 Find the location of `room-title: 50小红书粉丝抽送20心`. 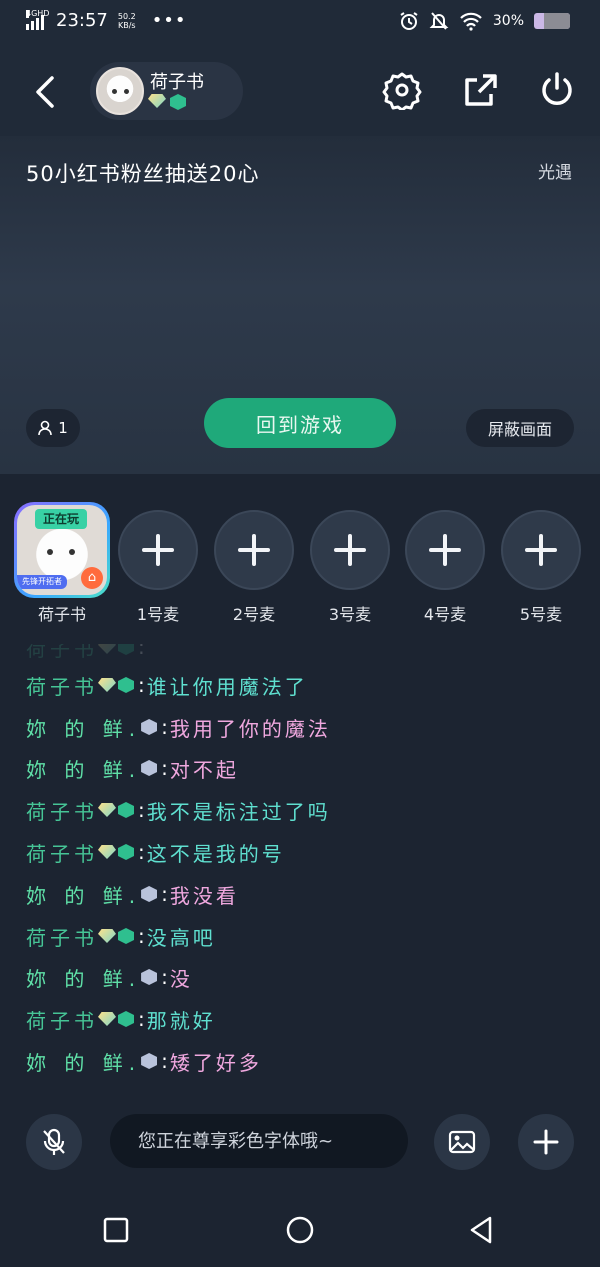

room-title: 50小红书粉丝抽送20心 is located at coordinates (143, 174).